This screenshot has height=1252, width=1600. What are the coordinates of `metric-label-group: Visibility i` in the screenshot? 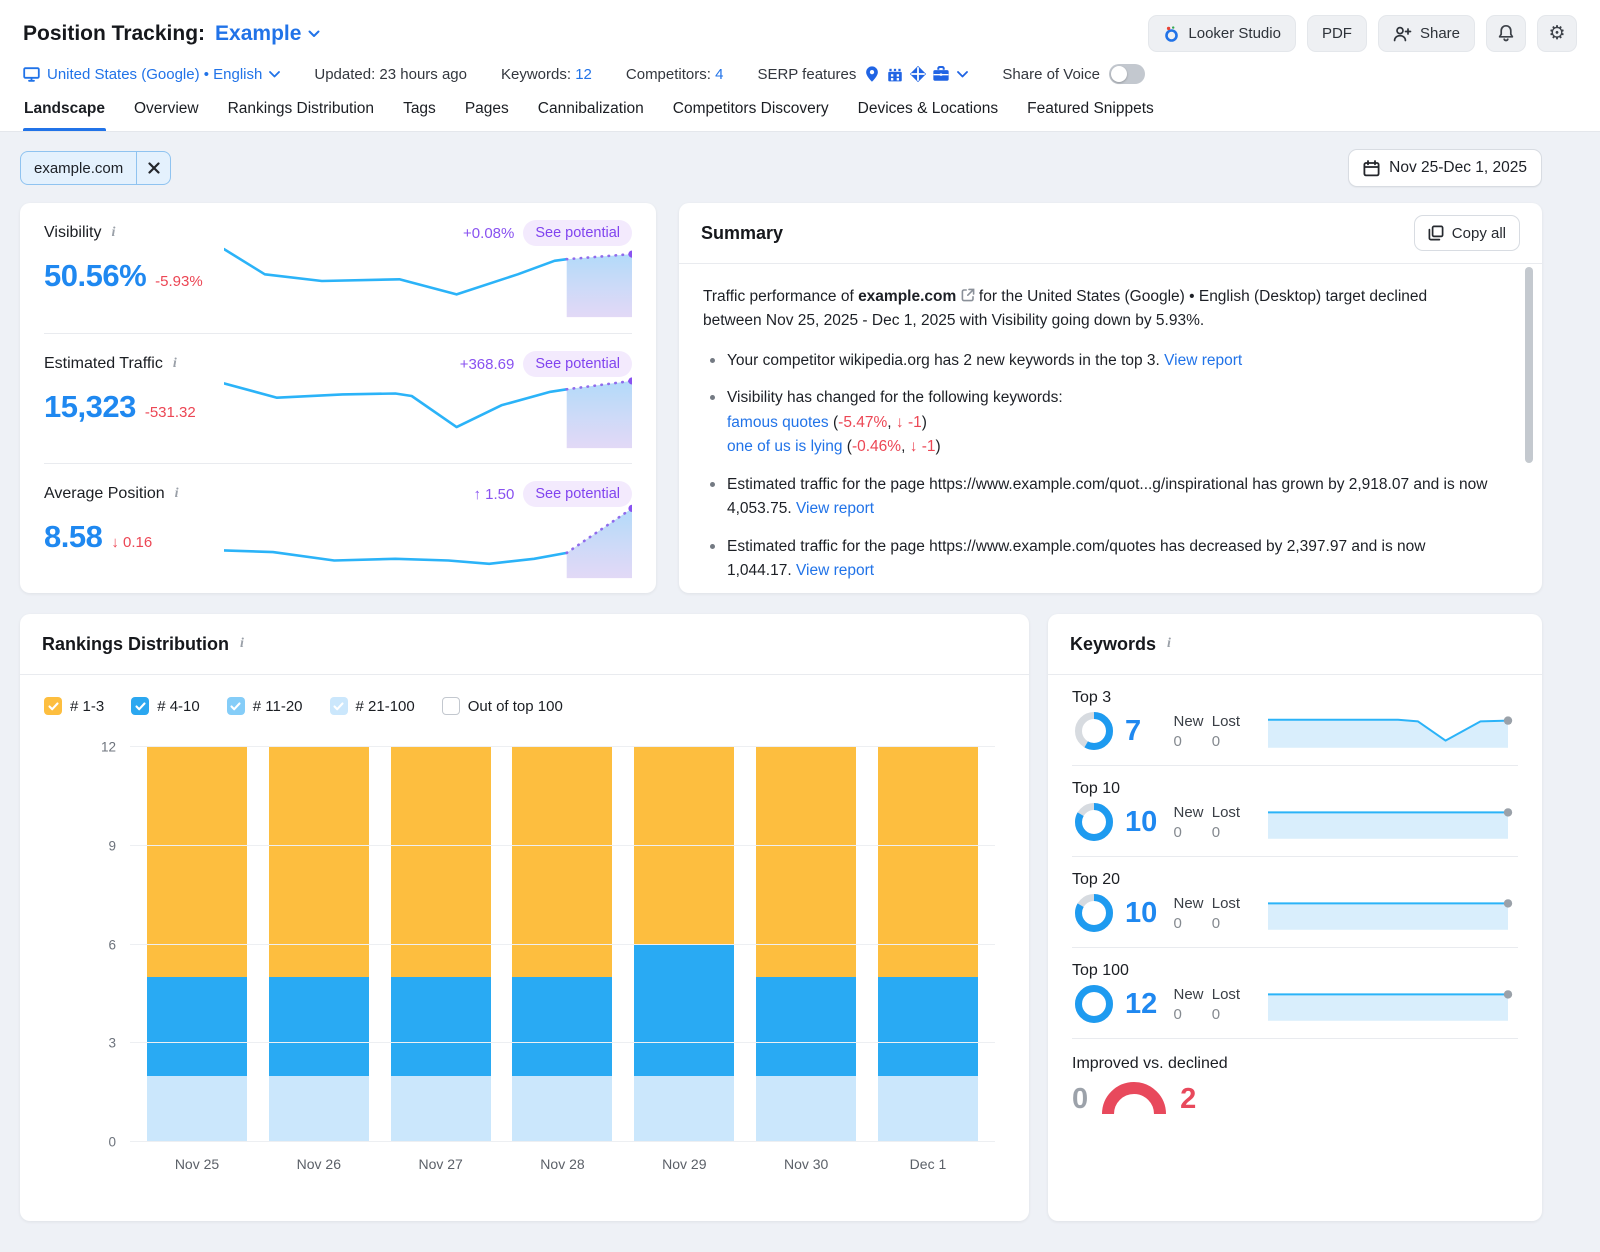 It's located at (80, 233).